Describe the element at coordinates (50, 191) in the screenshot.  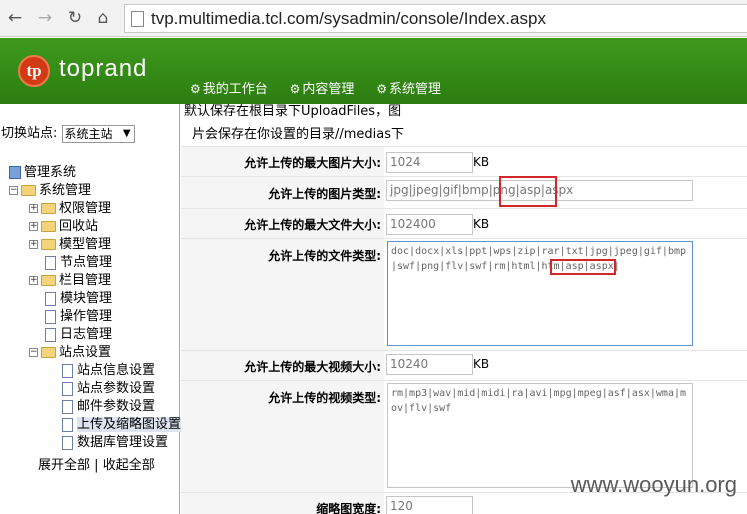
I see `tree-node-system: − 系统管理` at that location.